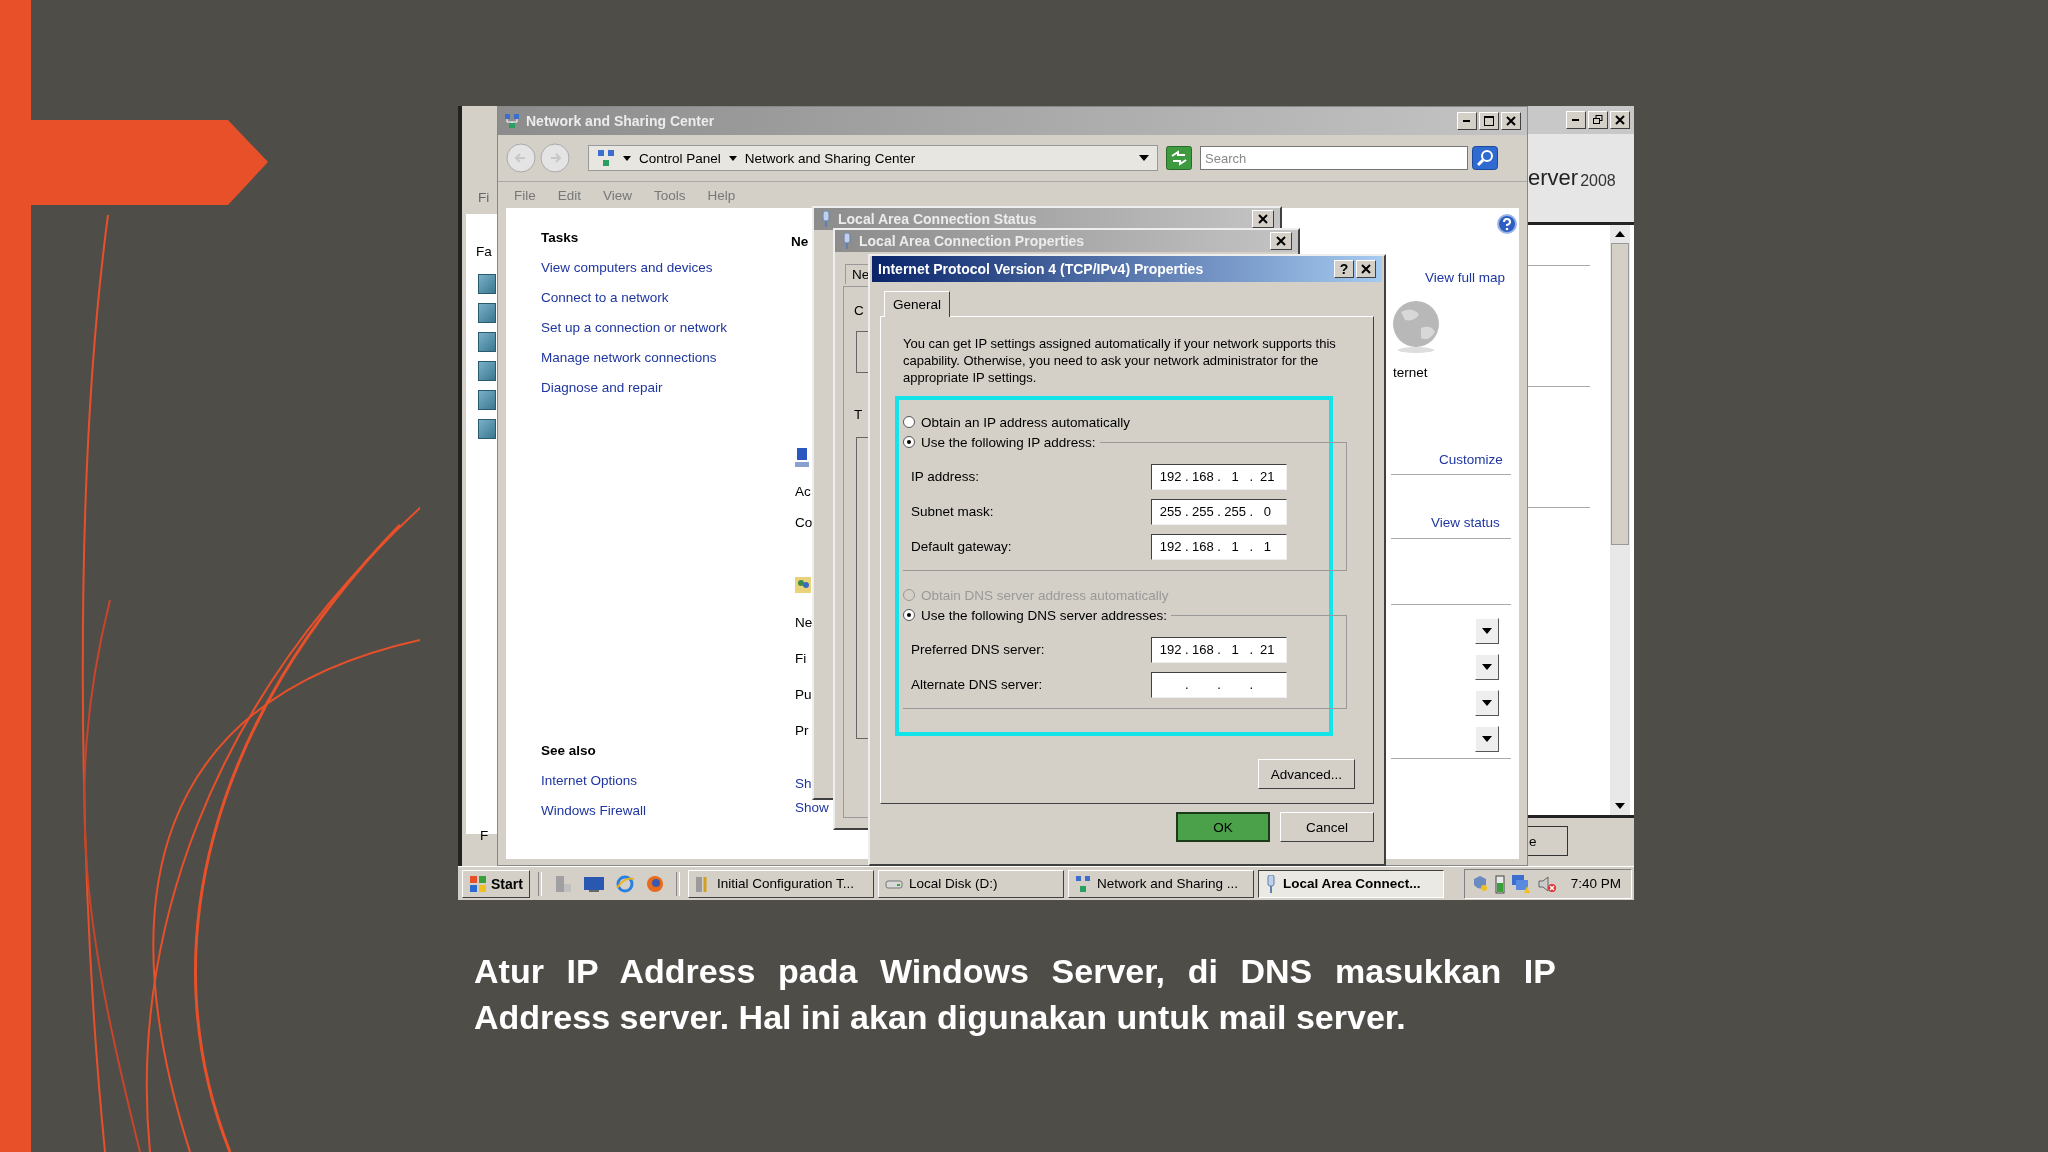 The width and height of the screenshot is (2048, 1152). Describe the element at coordinates (484, 197) in the screenshot. I see `menu-item: Fi` at that location.